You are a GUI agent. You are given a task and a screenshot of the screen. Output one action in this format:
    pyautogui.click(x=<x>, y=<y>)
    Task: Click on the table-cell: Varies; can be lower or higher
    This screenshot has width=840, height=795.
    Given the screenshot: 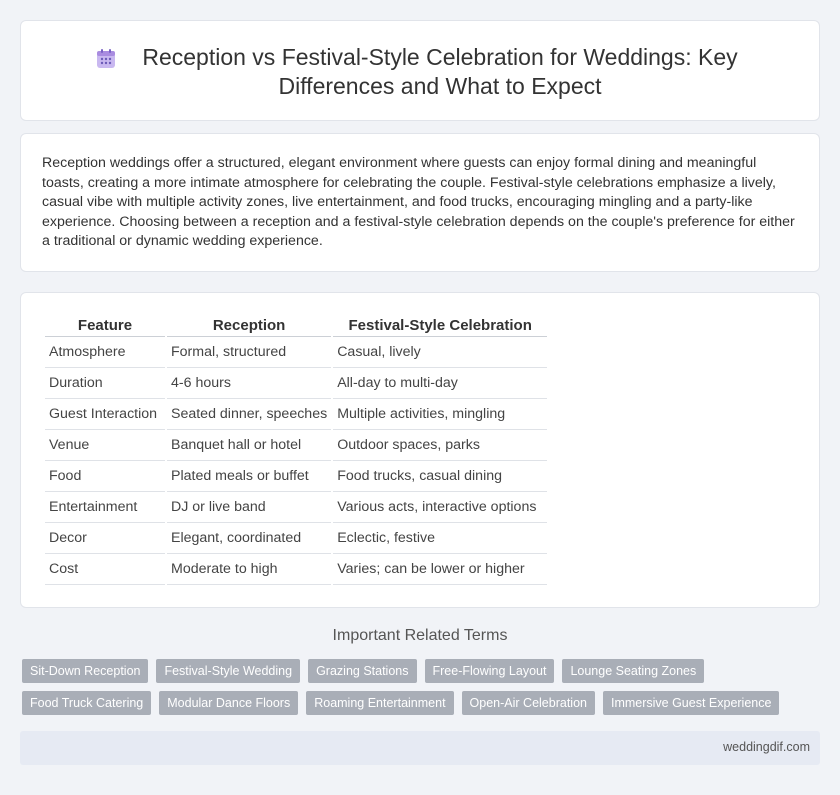 What is the action you would take?
    pyautogui.click(x=440, y=569)
    